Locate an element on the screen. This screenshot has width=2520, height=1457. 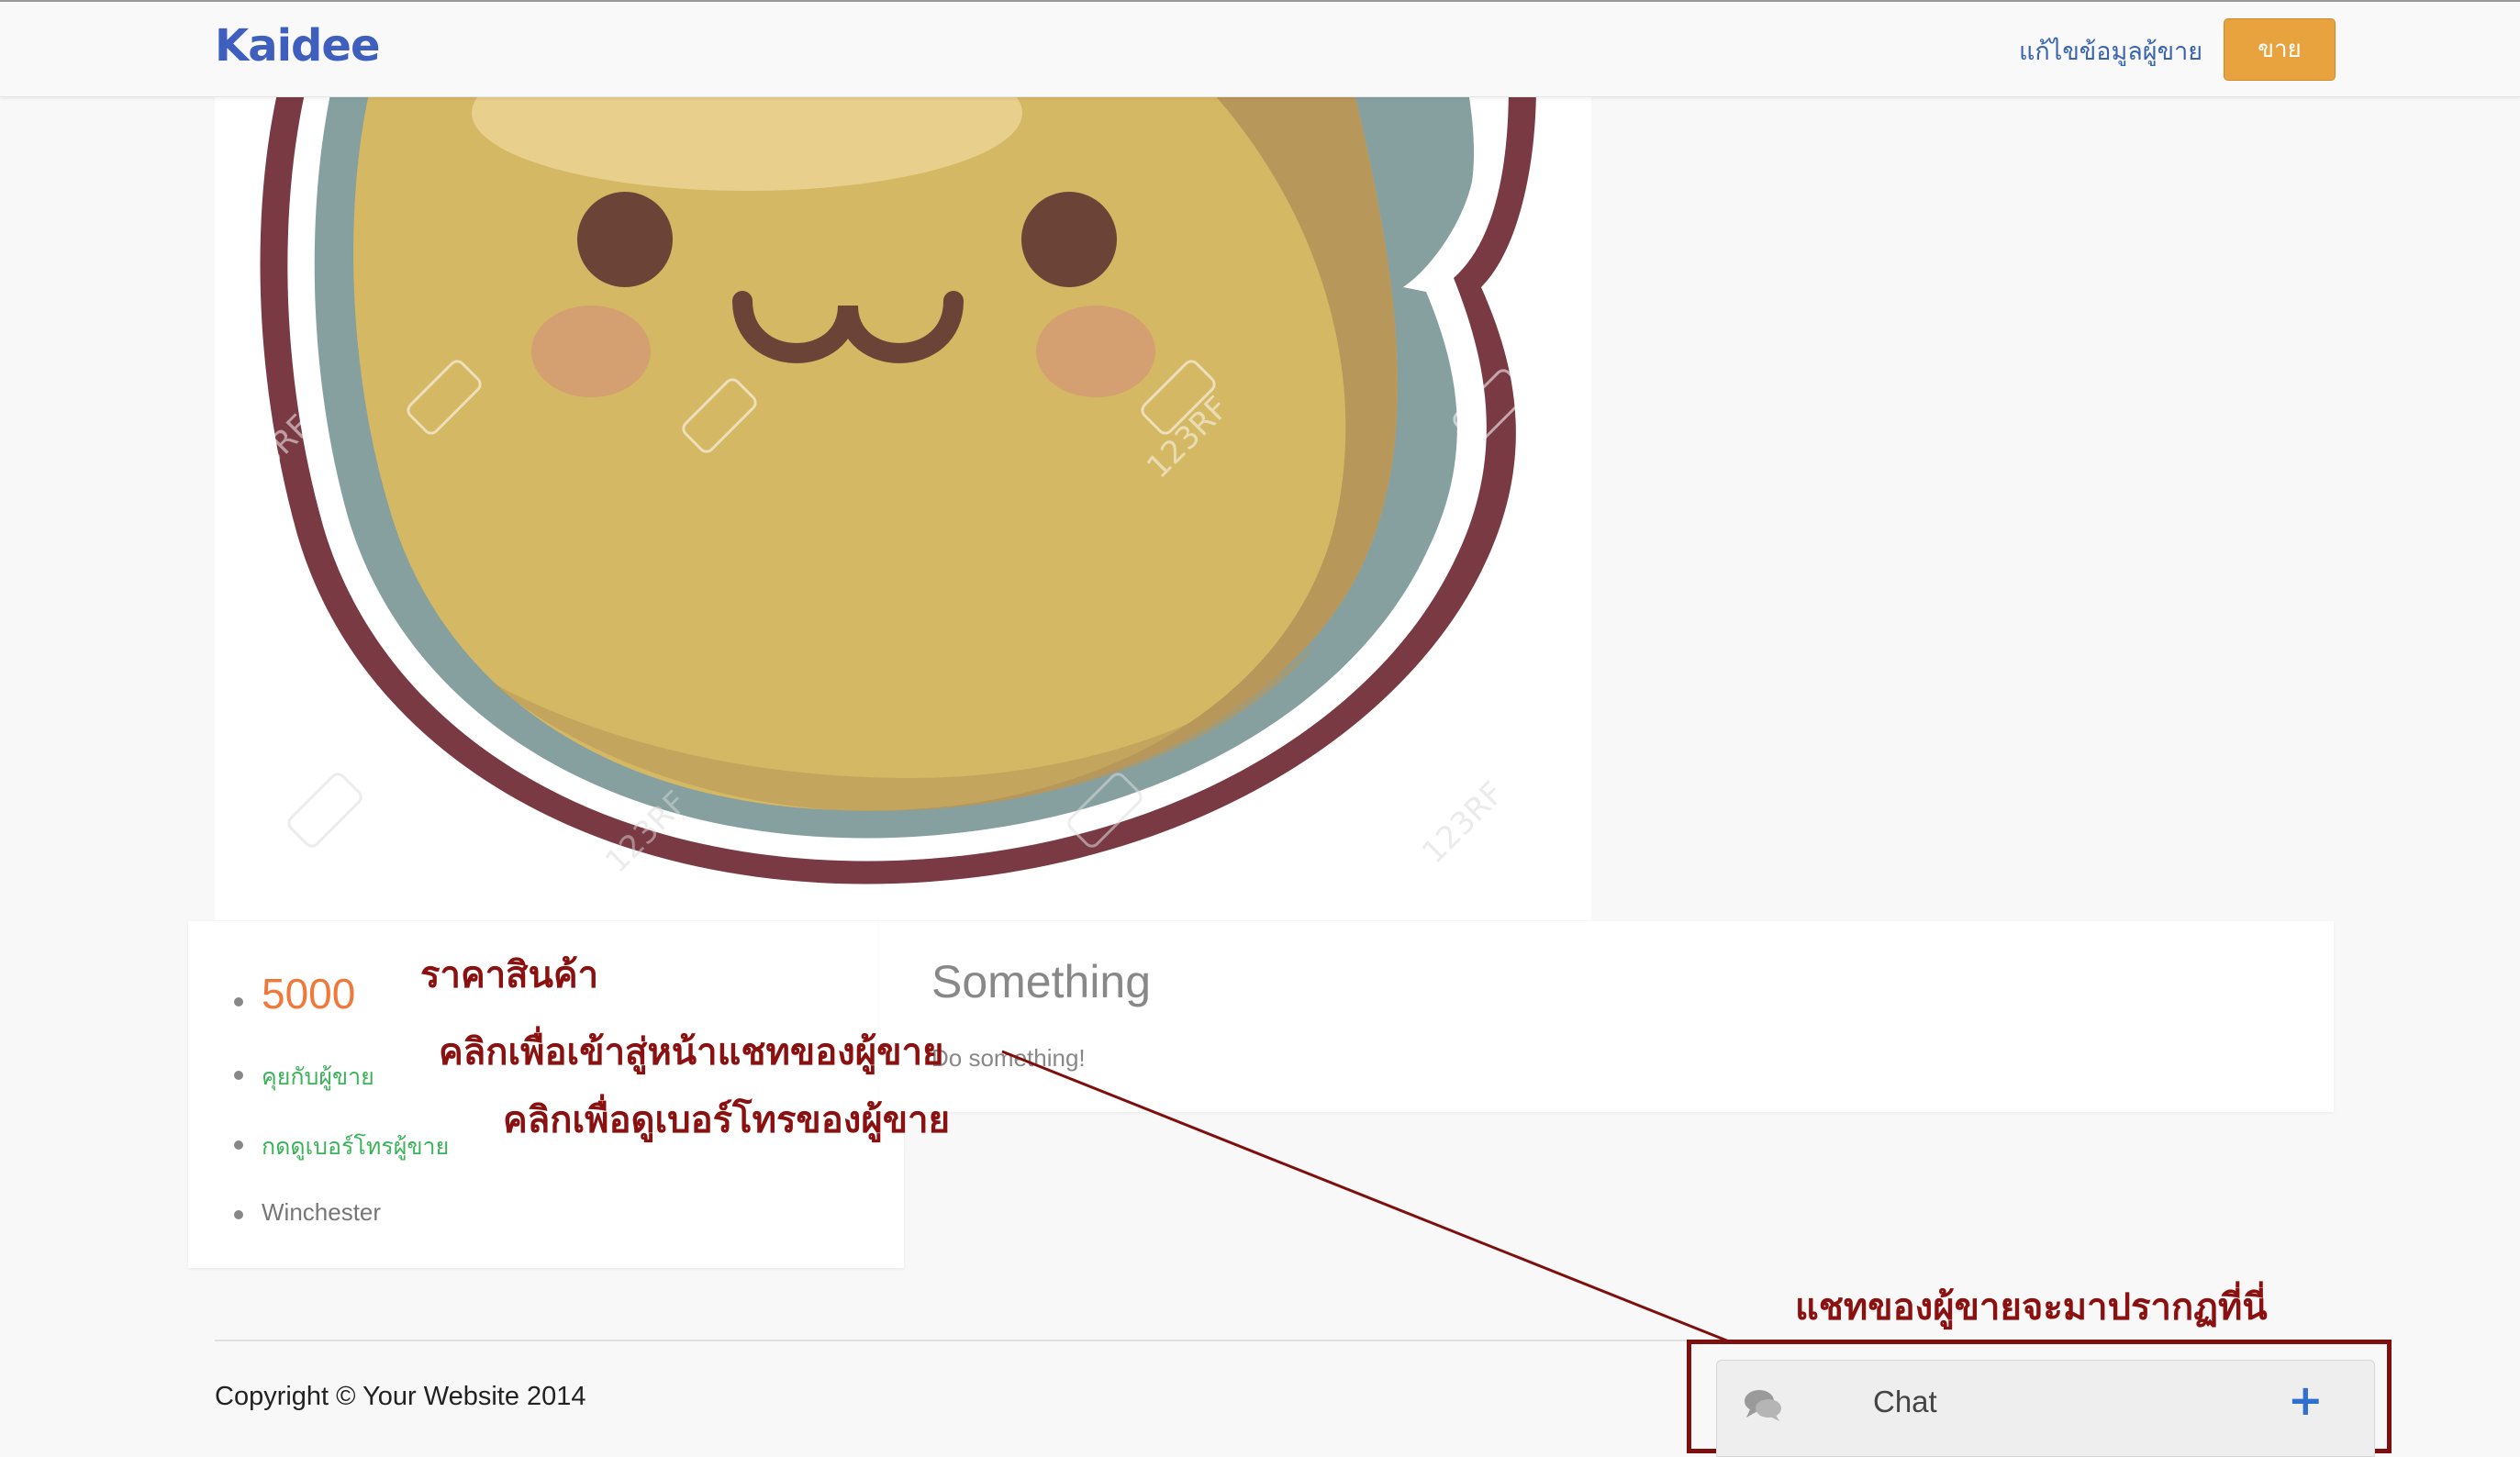
chat-label: Chat is located at coordinates (1905, 1402).